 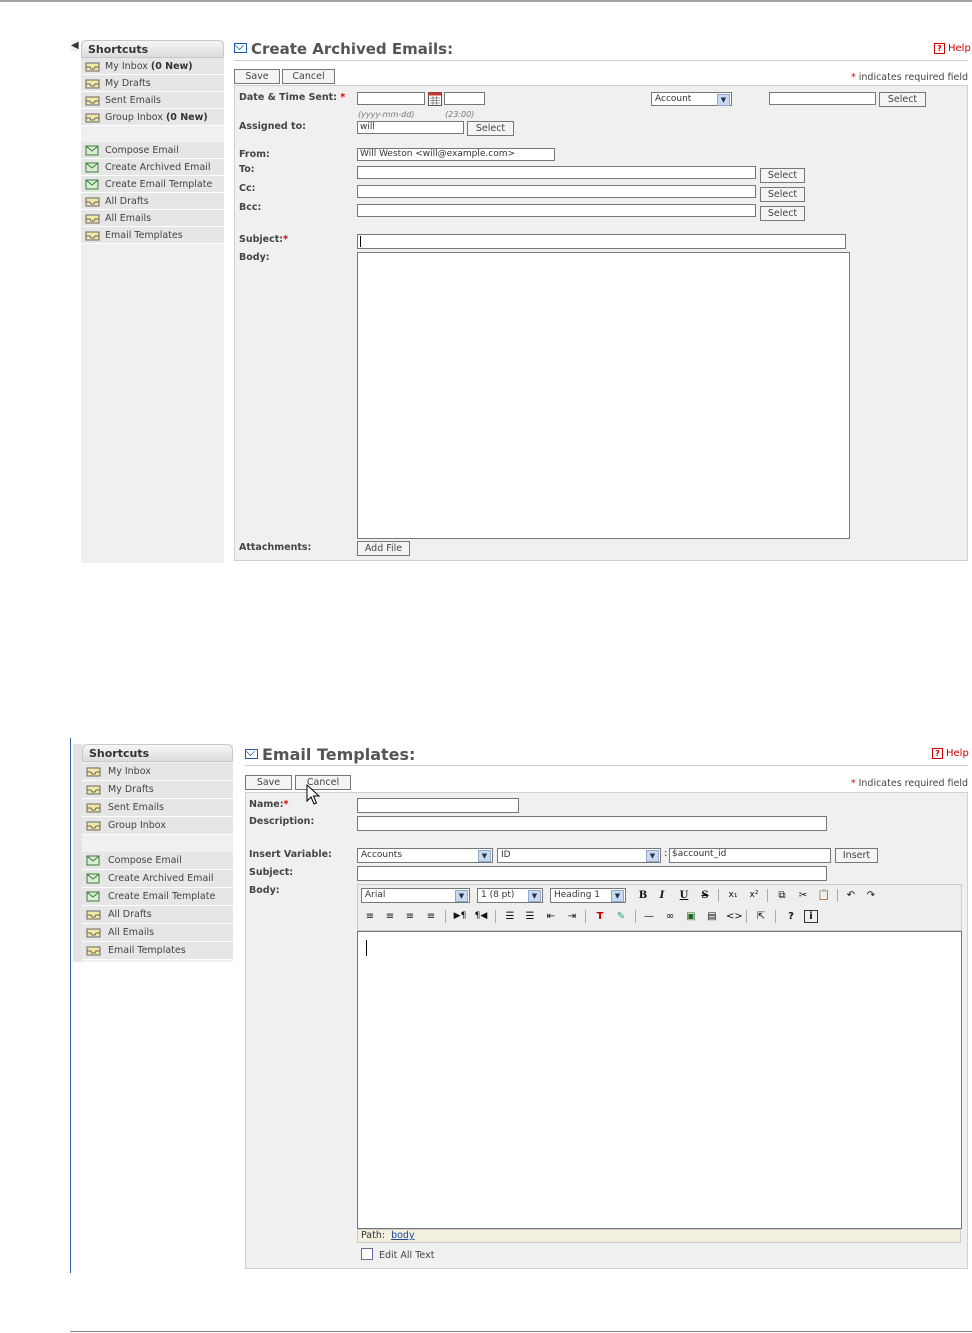 I want to click on body-textarea, so click(x=603, y=395).